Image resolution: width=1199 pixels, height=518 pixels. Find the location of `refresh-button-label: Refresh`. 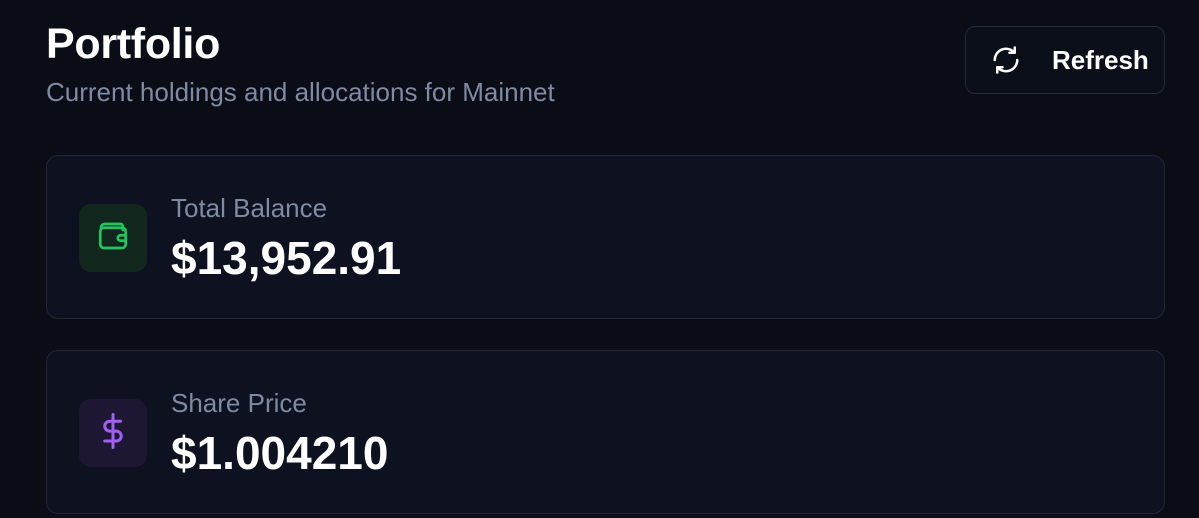

refresh-button-label: Refresh is located at coordinates (1100, 59).